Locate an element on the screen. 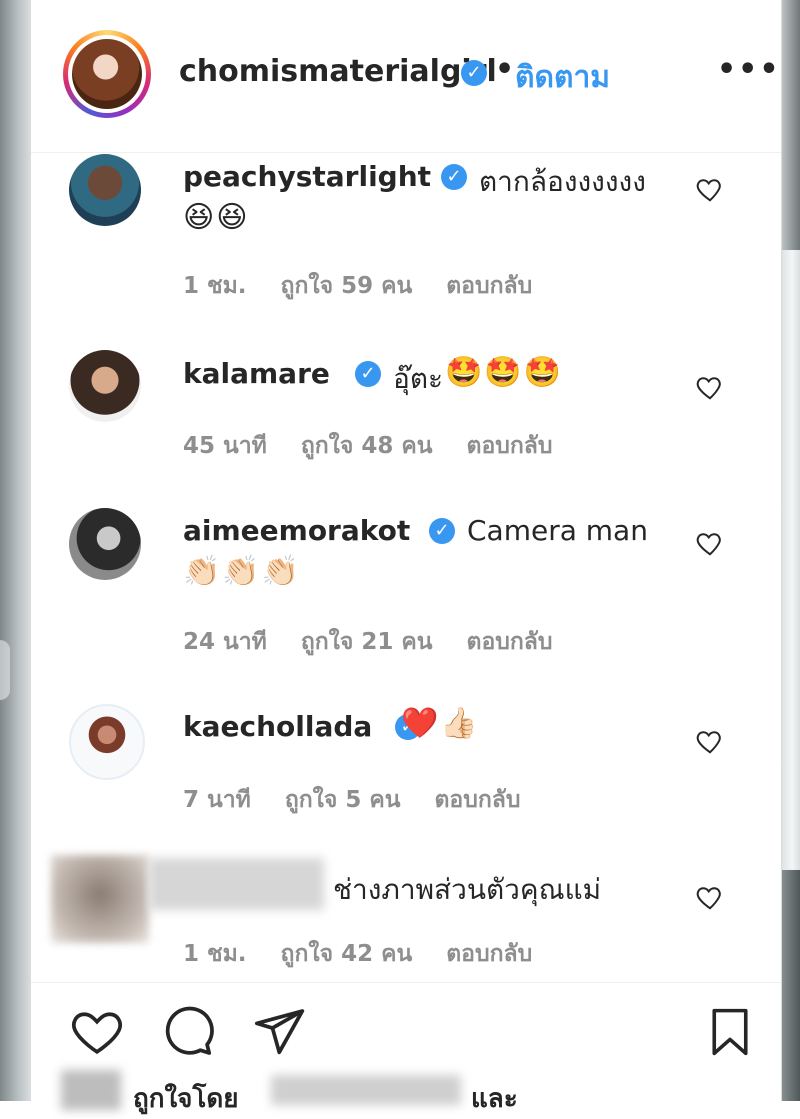 Image resolution: width=800 pixels, height=1119 pixels. comment-emoji: 🤩🤩🤩 is located at coordinates (504, 372).